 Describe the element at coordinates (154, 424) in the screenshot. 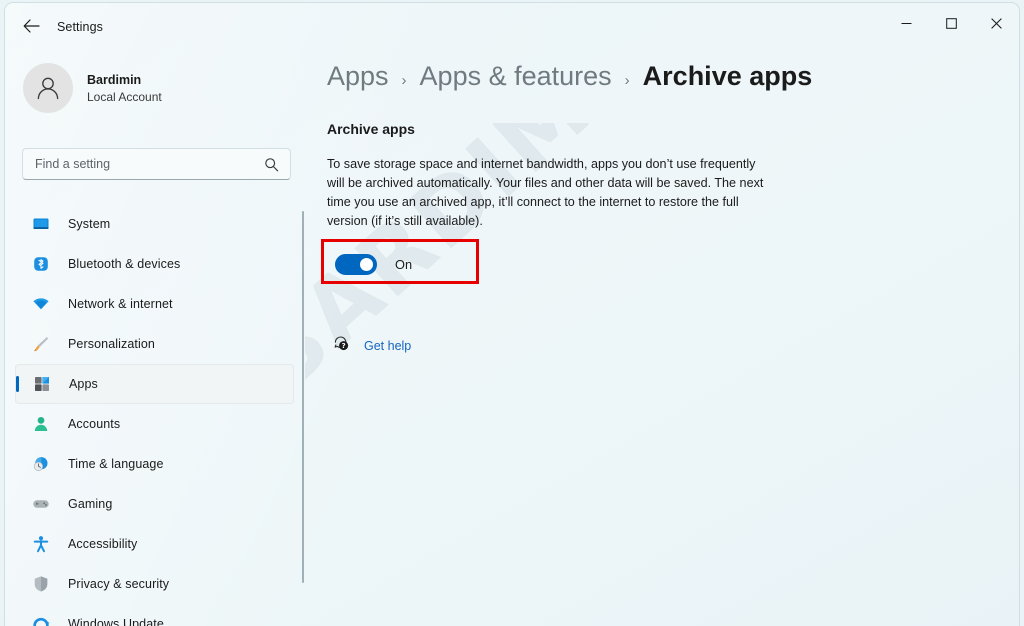

I see `sidebar-item-accounts: Accounts` at that location.